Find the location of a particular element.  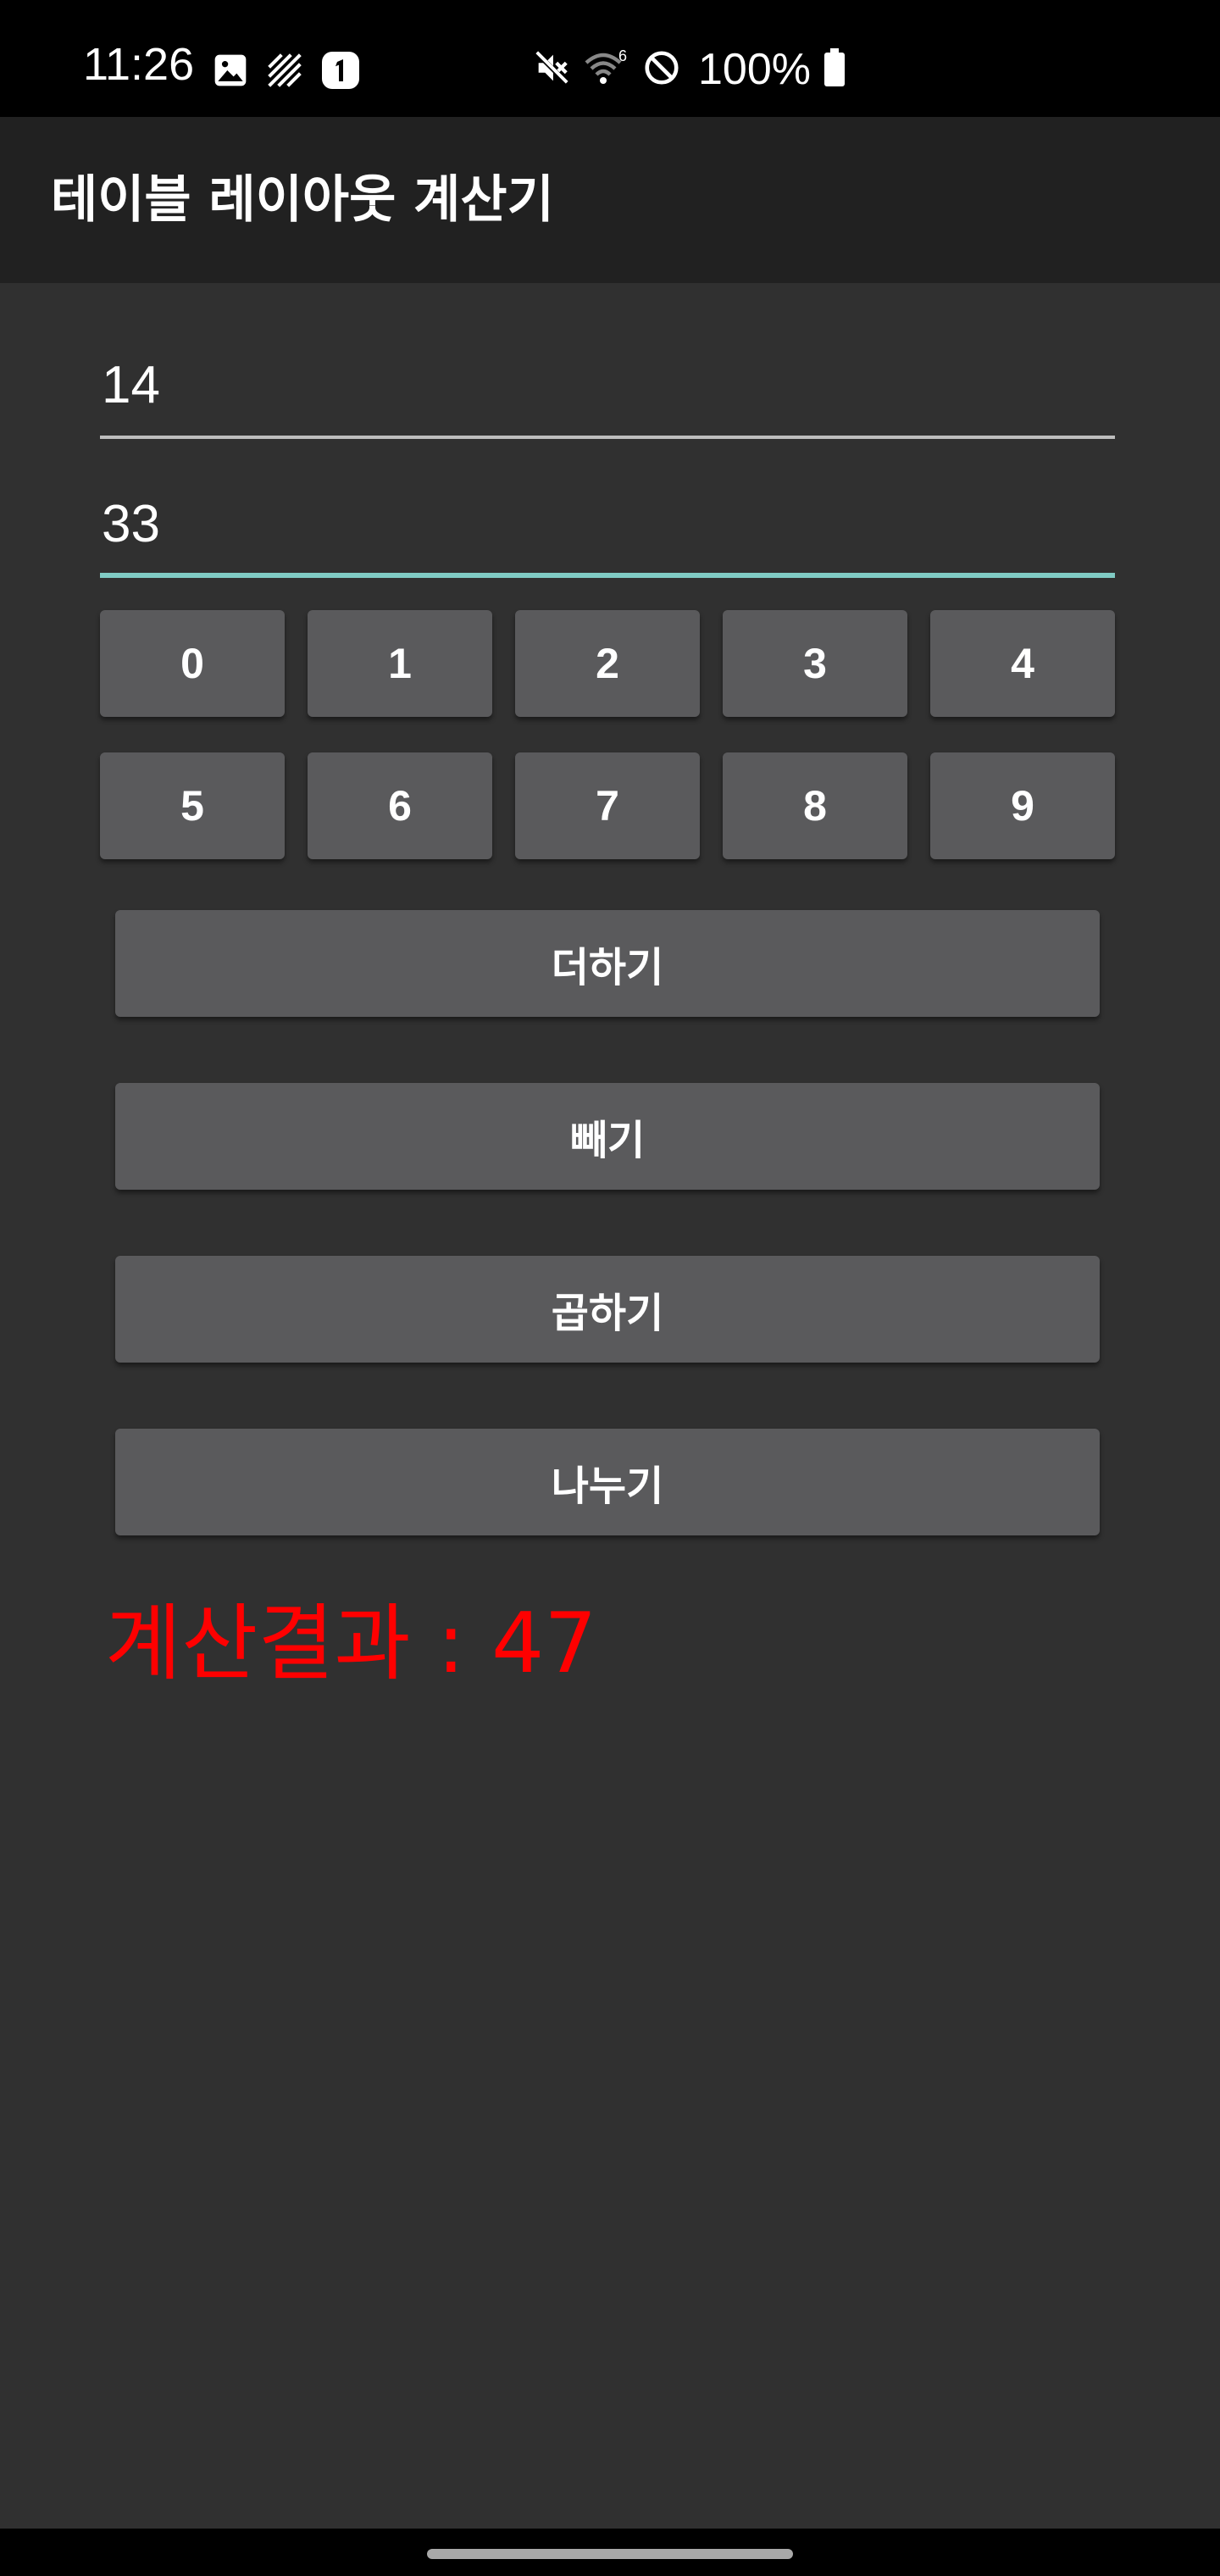

subtract-button: 빼기 is located at coordinates (607, 1136).